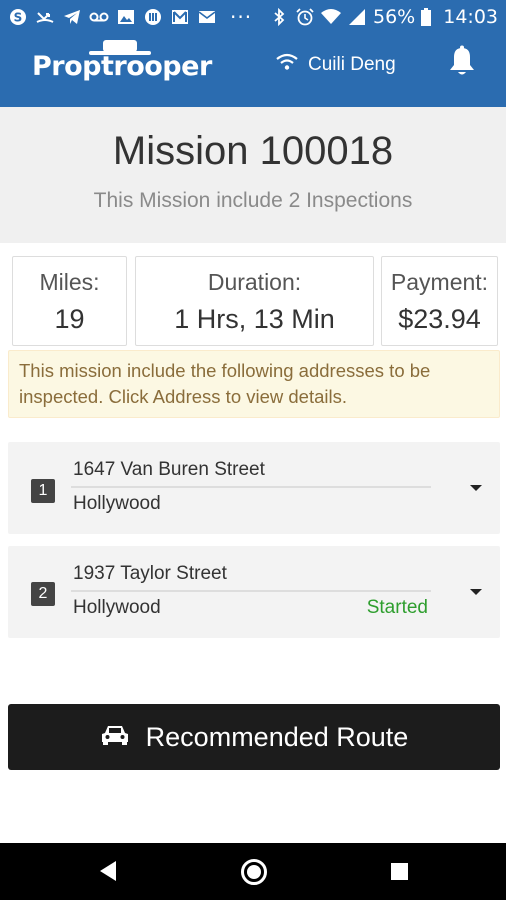  What do you see at coordinates (72, 17) in the screenshot?
I see `telegram-icon` at bounding box center [72, 17].